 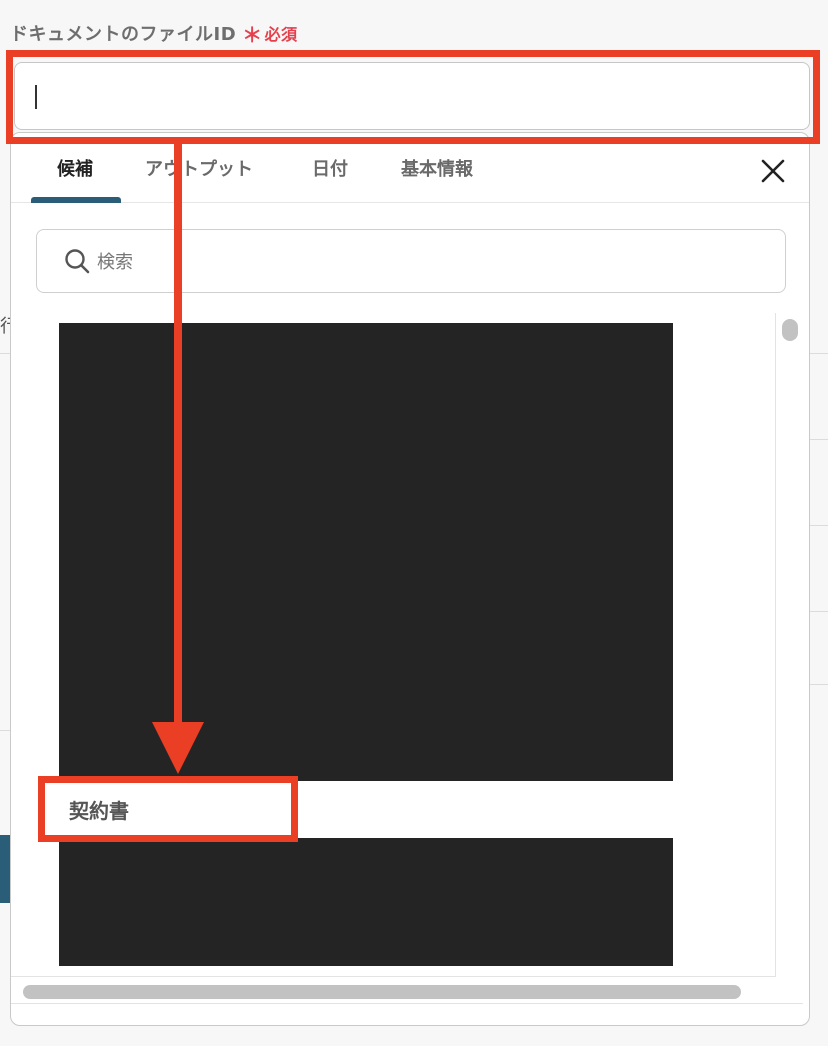 What do you see at coordinates (437, 169) in the screenshot?
I see `tab-basic-info: 基本情報` at bounding box center [437, 169].